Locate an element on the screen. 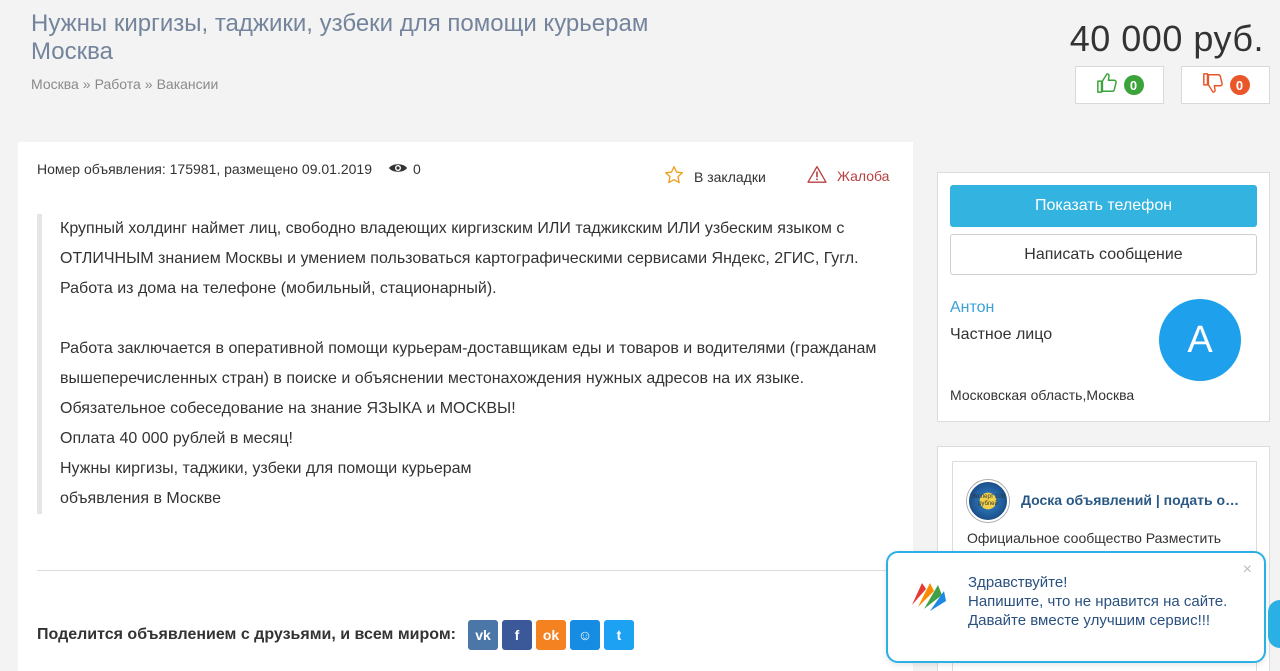  chat-line: Напишите, что не нравится на сайте. is located at coordinates (1098, 601).